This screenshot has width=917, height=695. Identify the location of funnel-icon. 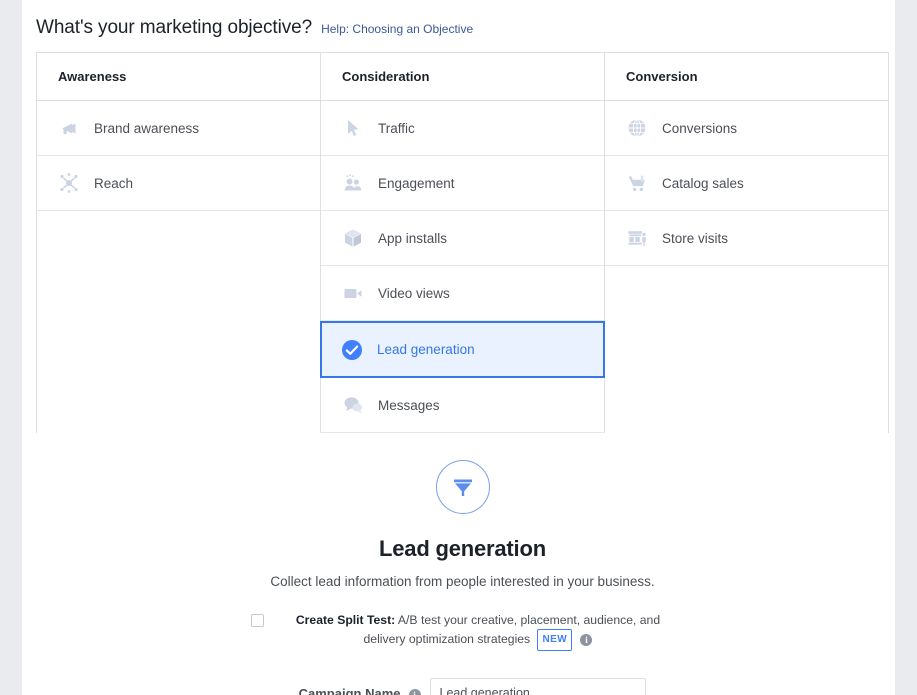
(462, 487).